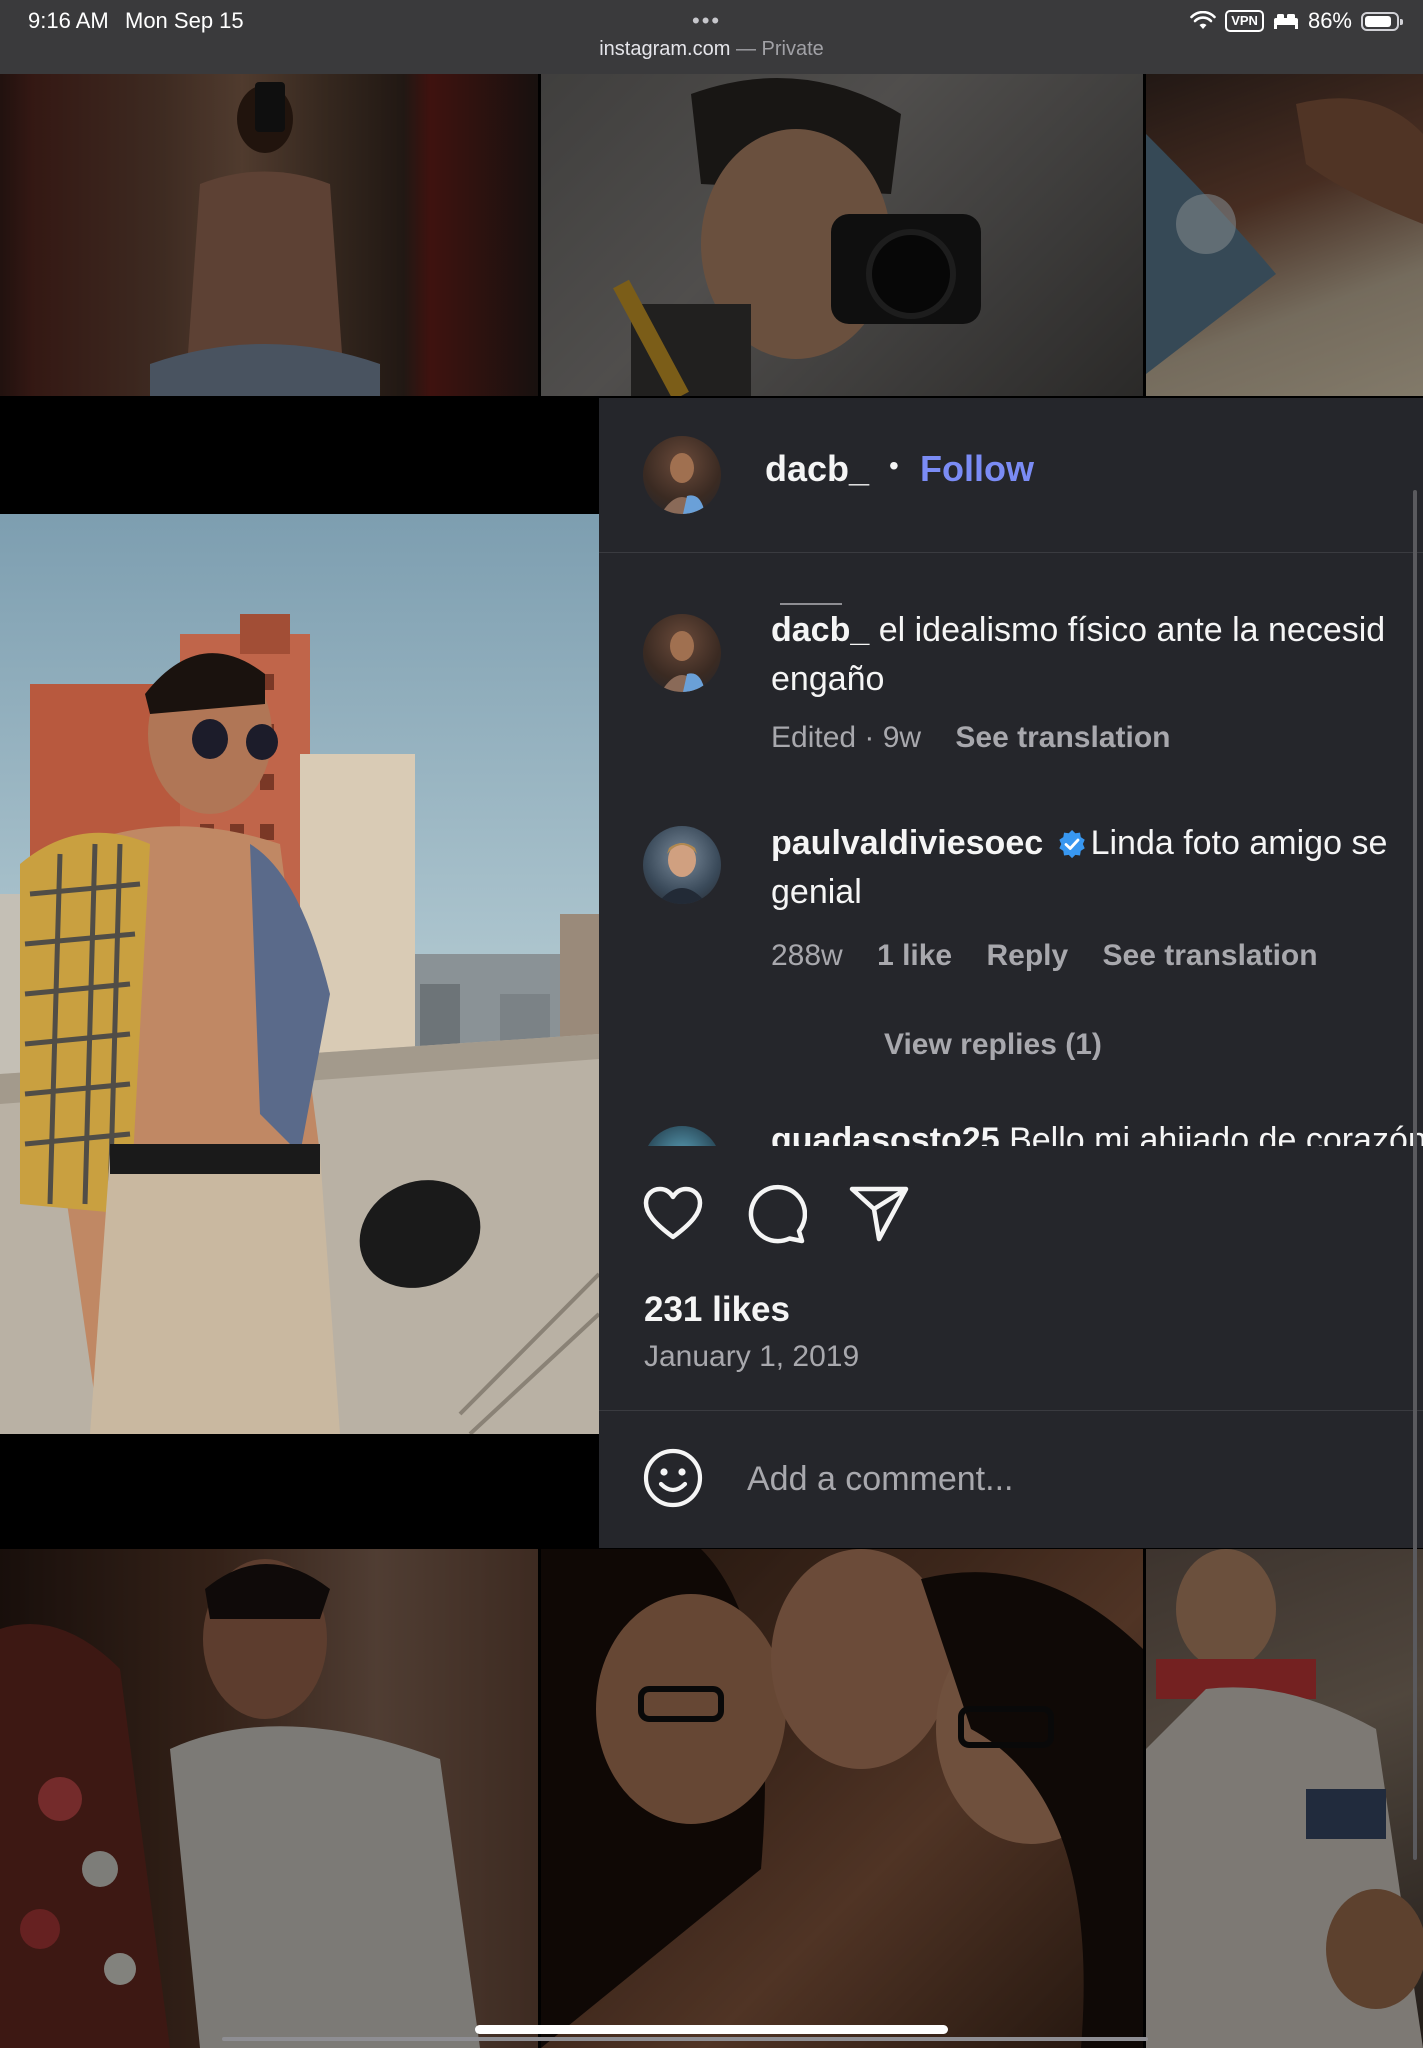  What do you see at coordinates (1062, 737) in the screenshot?
I see `caption-see-translation: See translation` at bounding box center [1062, 737].